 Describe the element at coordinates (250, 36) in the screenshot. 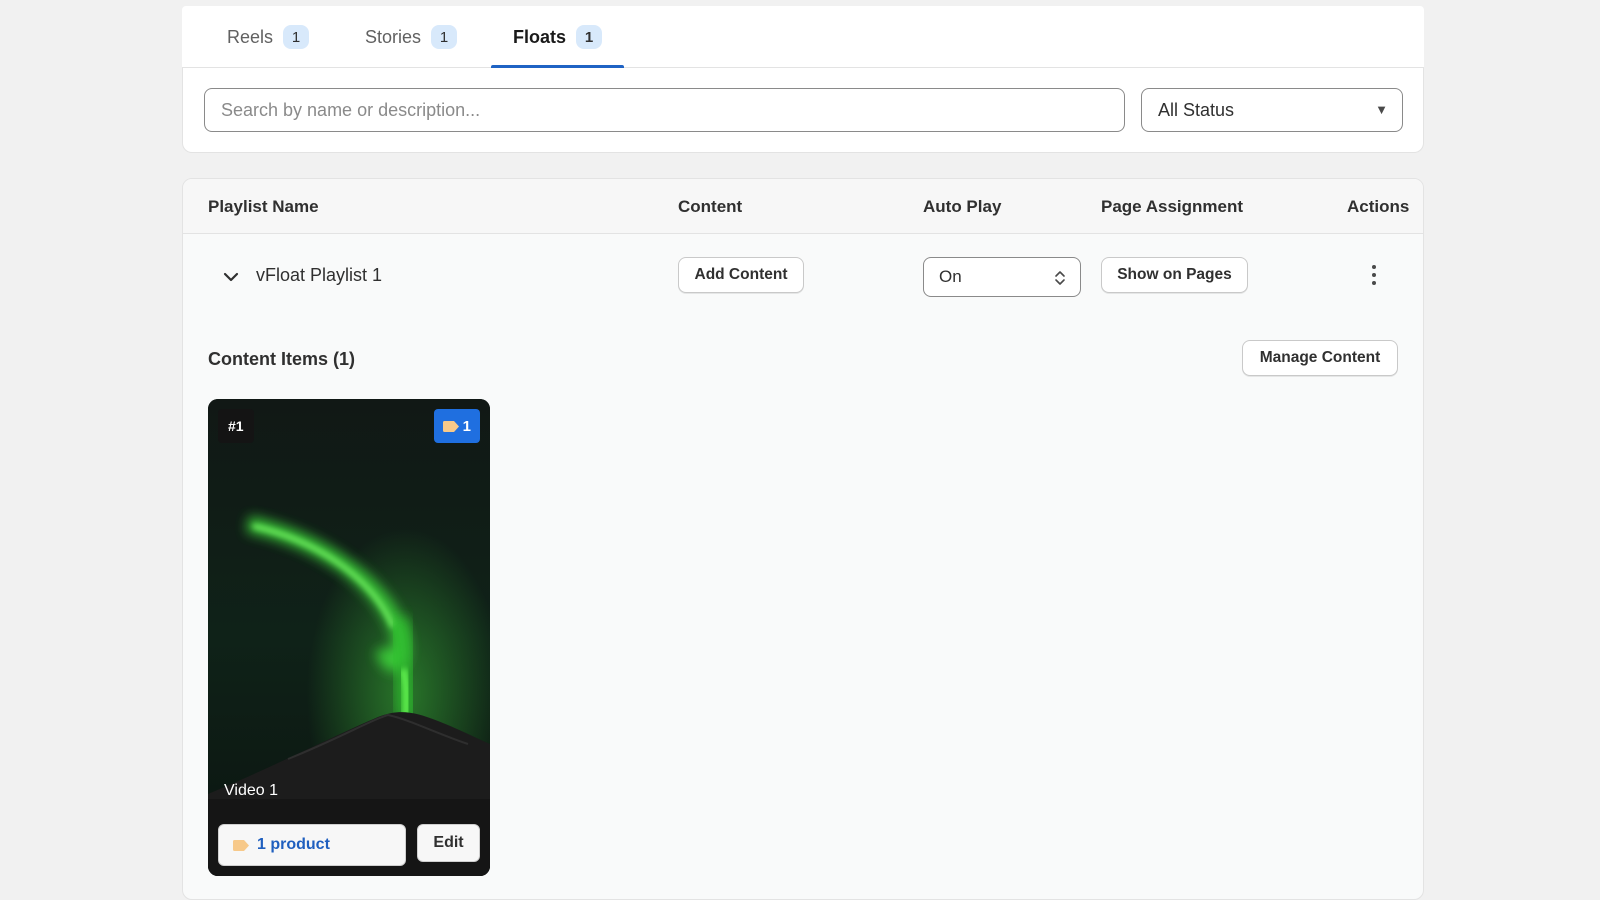

I see `tab-label: Reels` at that location.